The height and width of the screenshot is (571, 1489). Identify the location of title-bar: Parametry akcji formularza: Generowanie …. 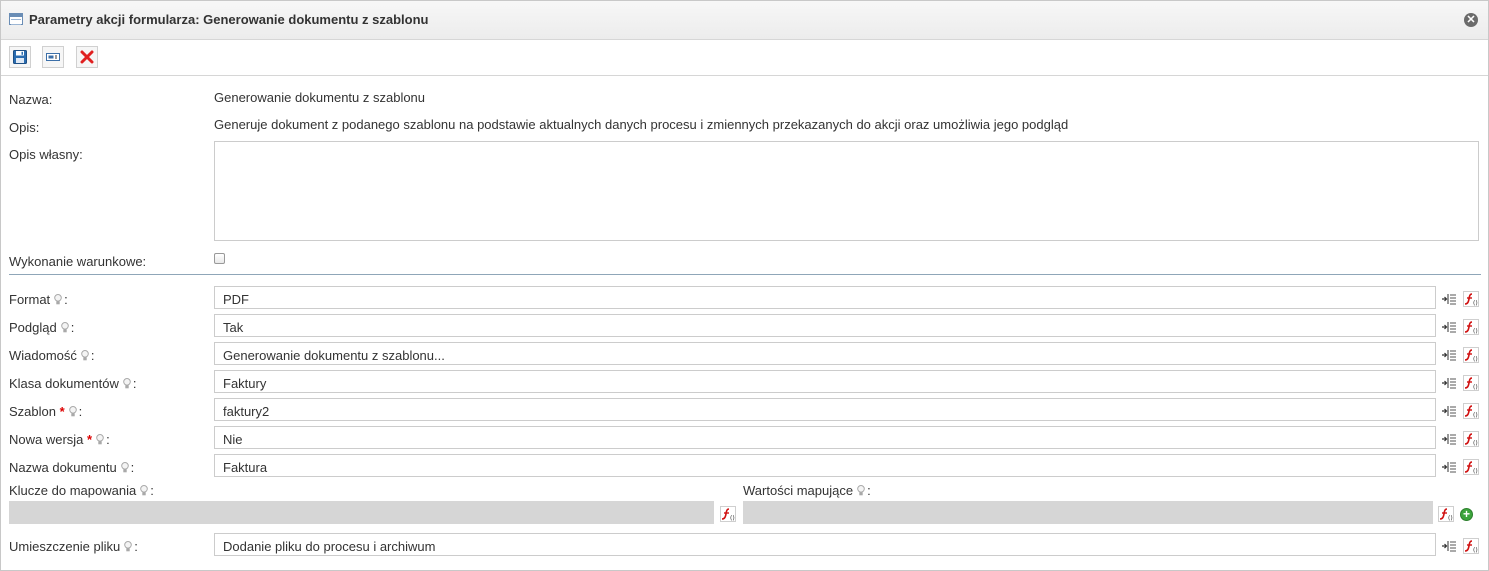
(744, 20).